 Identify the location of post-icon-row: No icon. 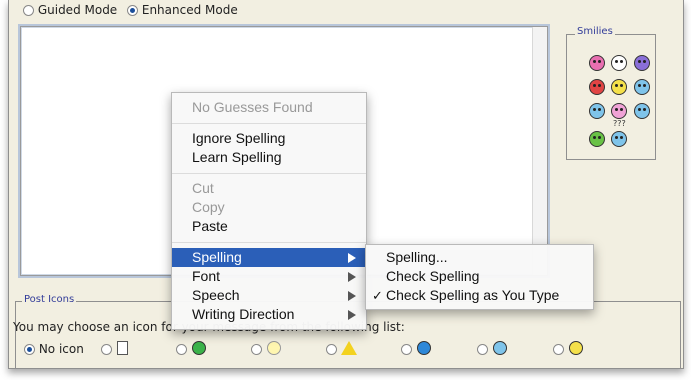
(345, 350).